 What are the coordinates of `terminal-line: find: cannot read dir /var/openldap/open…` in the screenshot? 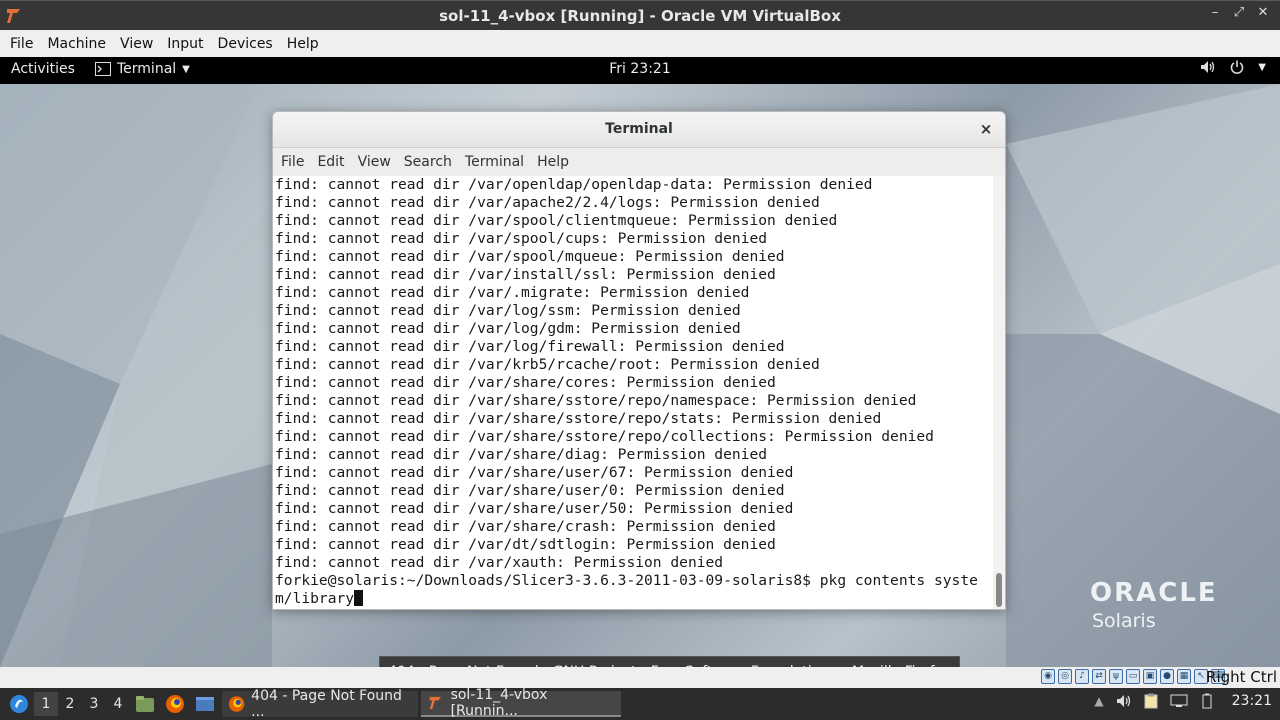 It's located at (574, 184).